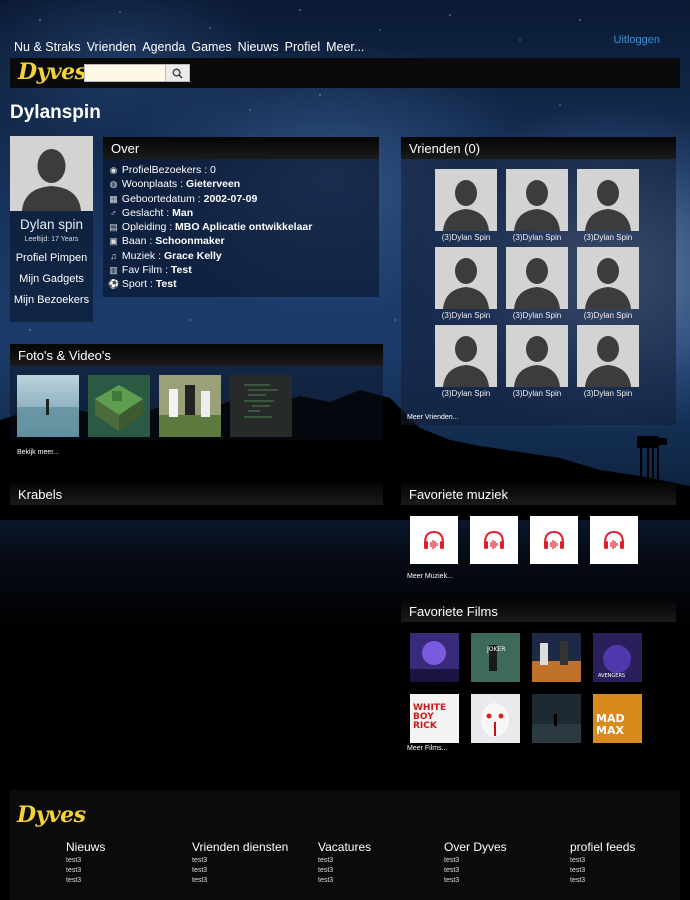 The image size is (690, 900). What do you see at coordinates (147, 212) in the screenshot?
I see `over-label: Geslacht :` at bounding box center [147, 212].